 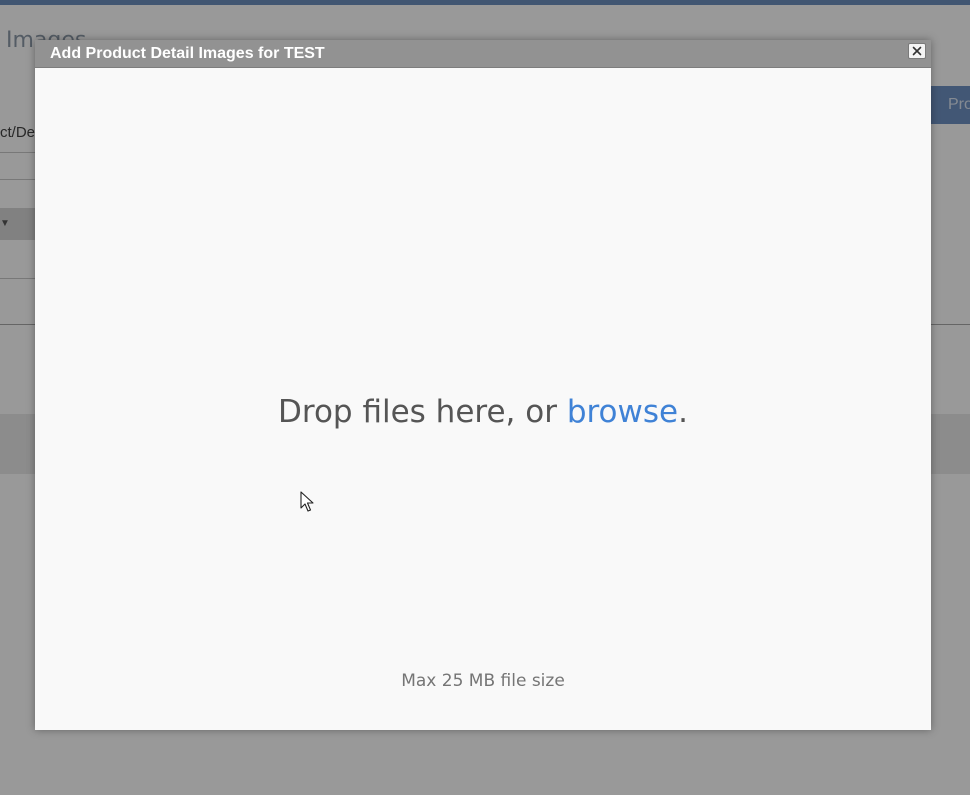 What do you see at coordinates (483, 681) in the screenshot?
I see `max-file-size-note: Max 25 MB file size` at bounding box center [483, 681].